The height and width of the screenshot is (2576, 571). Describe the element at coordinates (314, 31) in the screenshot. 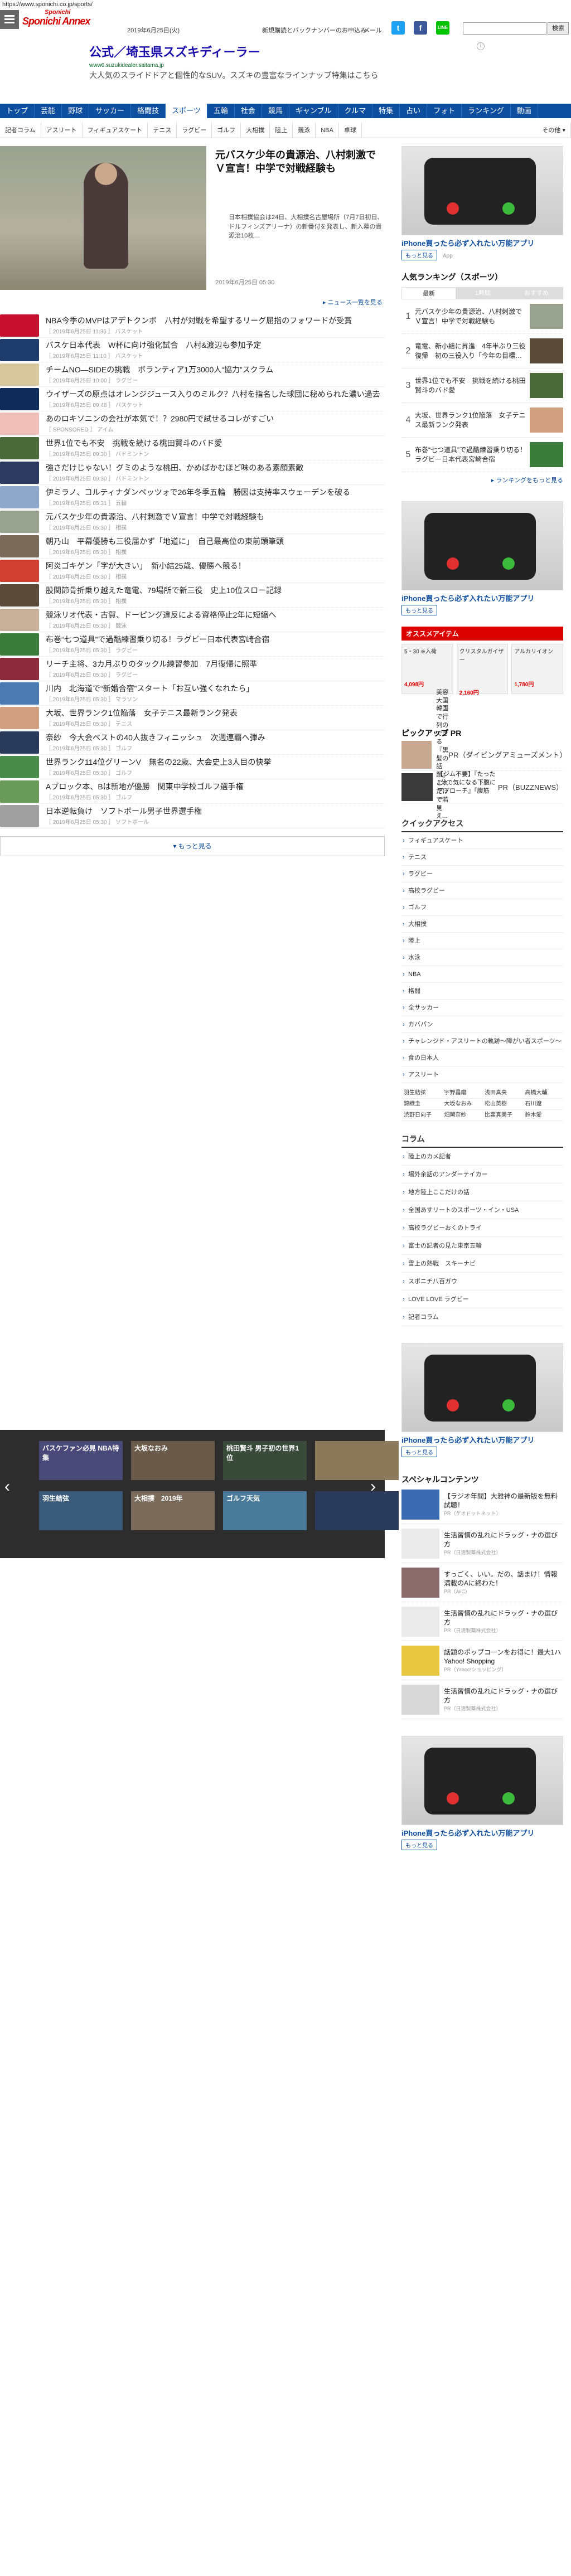

I see `subscribe-link: 新規購読とバックナンバーのお申込み` at that location.